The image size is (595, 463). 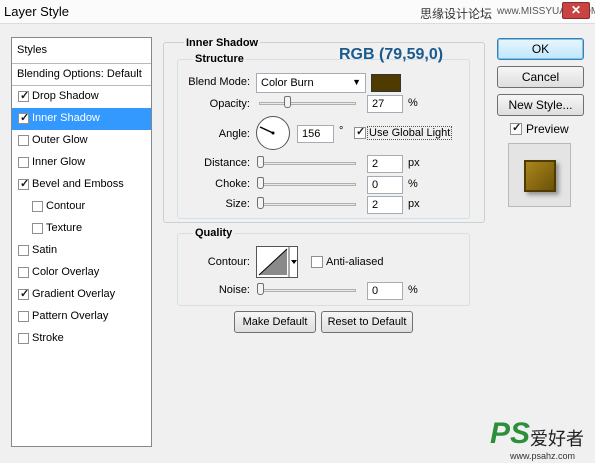 I want to click on inner-shadow-title: Inner Shadow, so click(x=222, y=43).